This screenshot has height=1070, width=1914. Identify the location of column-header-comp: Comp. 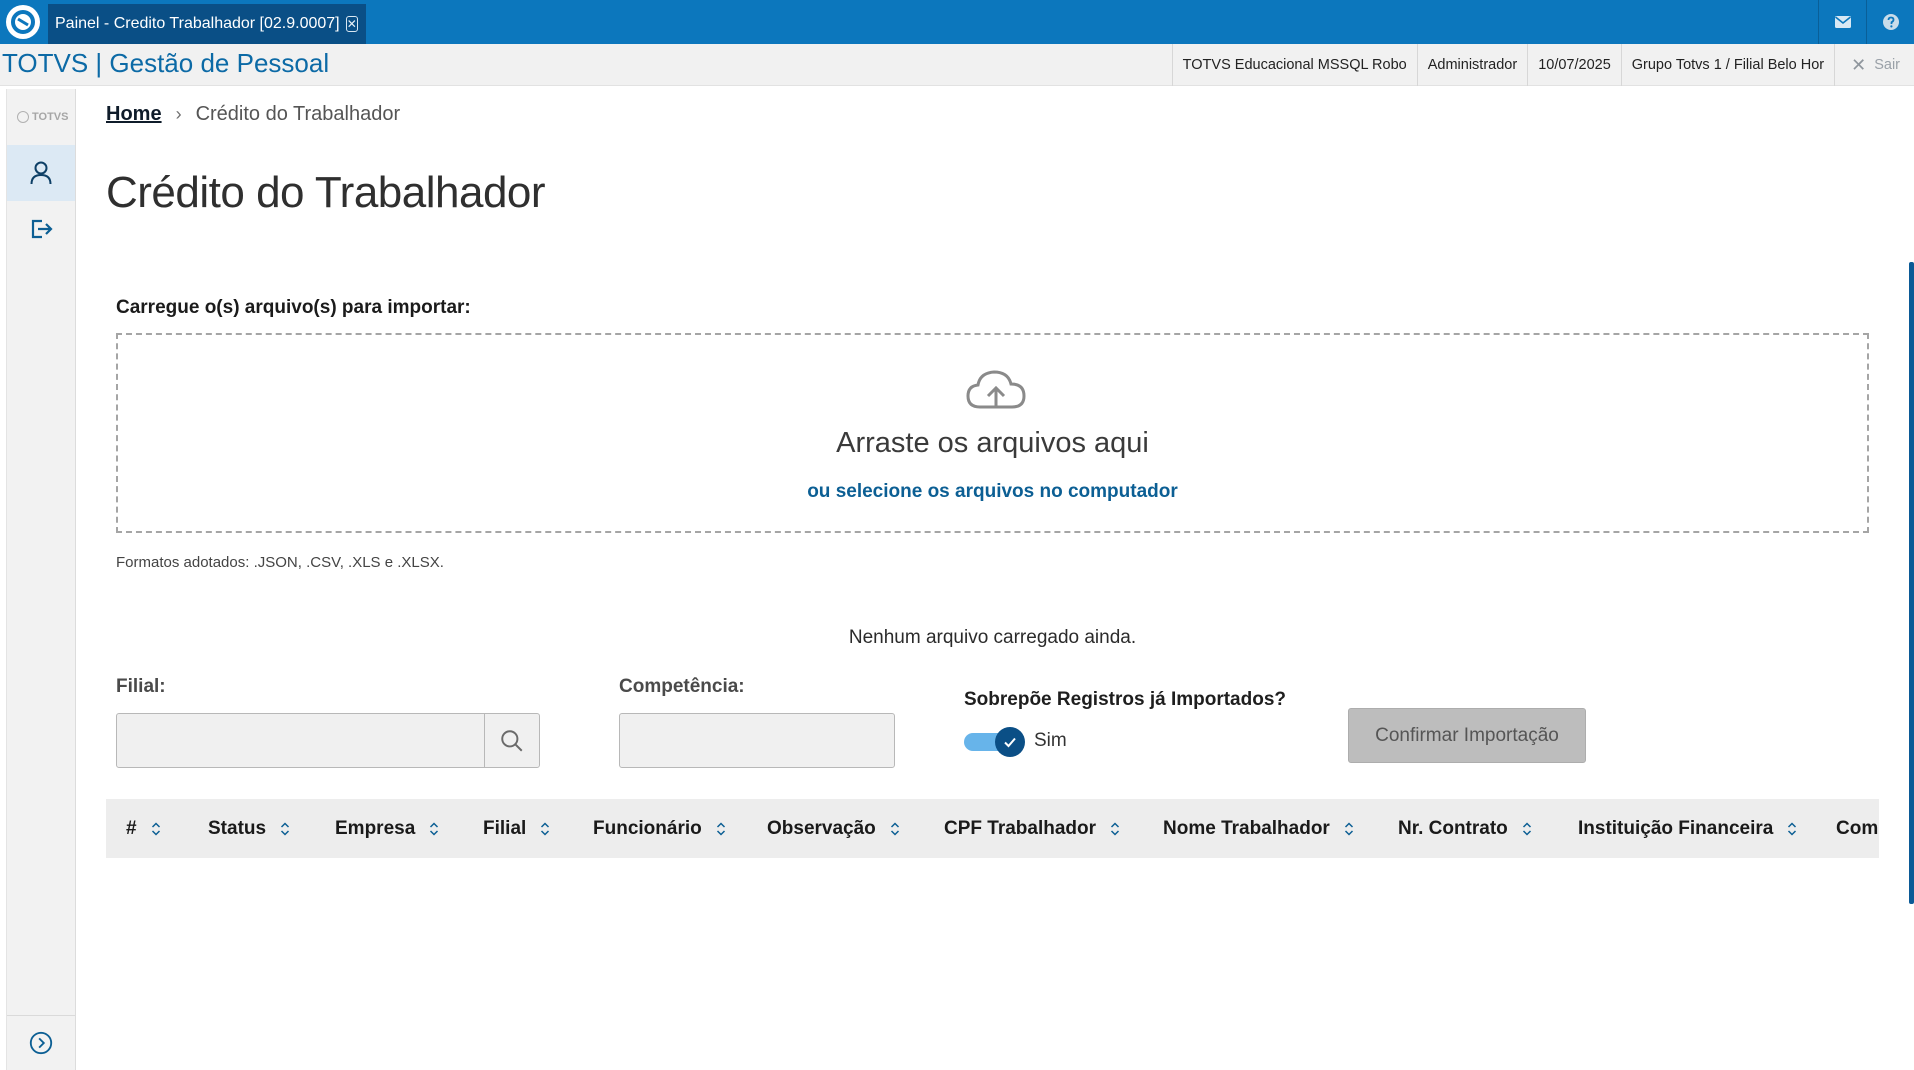
(1857, 828).